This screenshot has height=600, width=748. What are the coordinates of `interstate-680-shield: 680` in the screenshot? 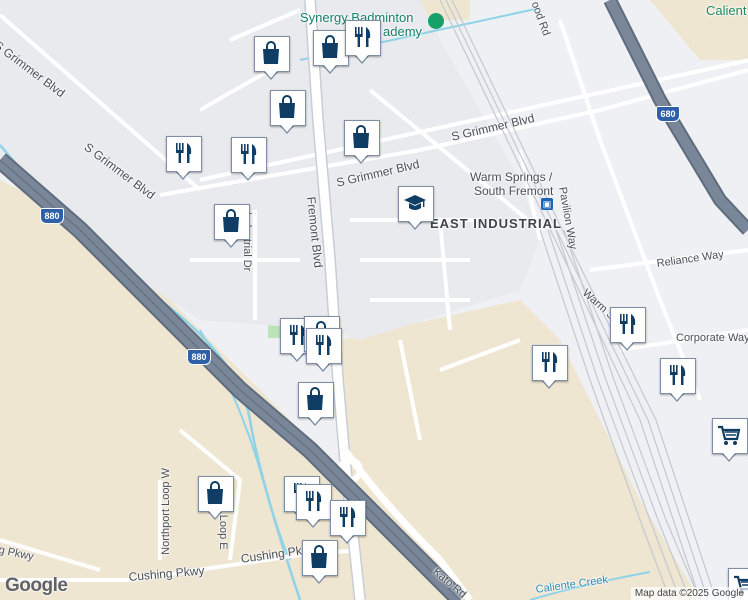 It's located at (668, 114).